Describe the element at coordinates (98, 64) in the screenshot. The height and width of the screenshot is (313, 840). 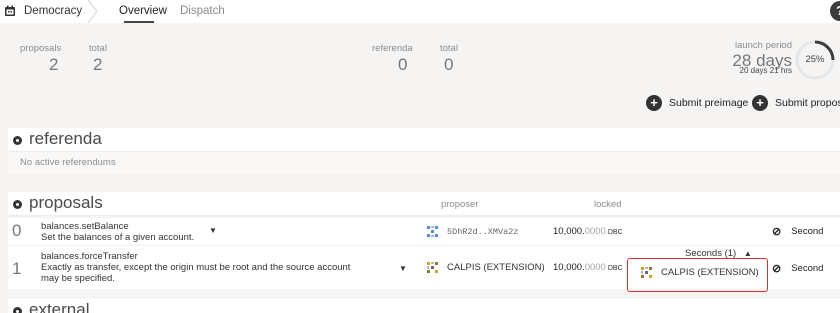
I see `proposals-total-value: 2` at that location.